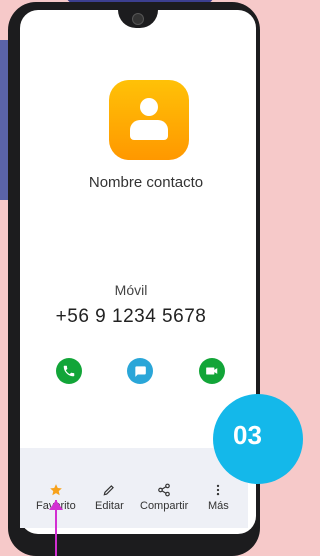 The image size is (320, 556). I want to click on step-badge-number: 03, so click(247, 435).